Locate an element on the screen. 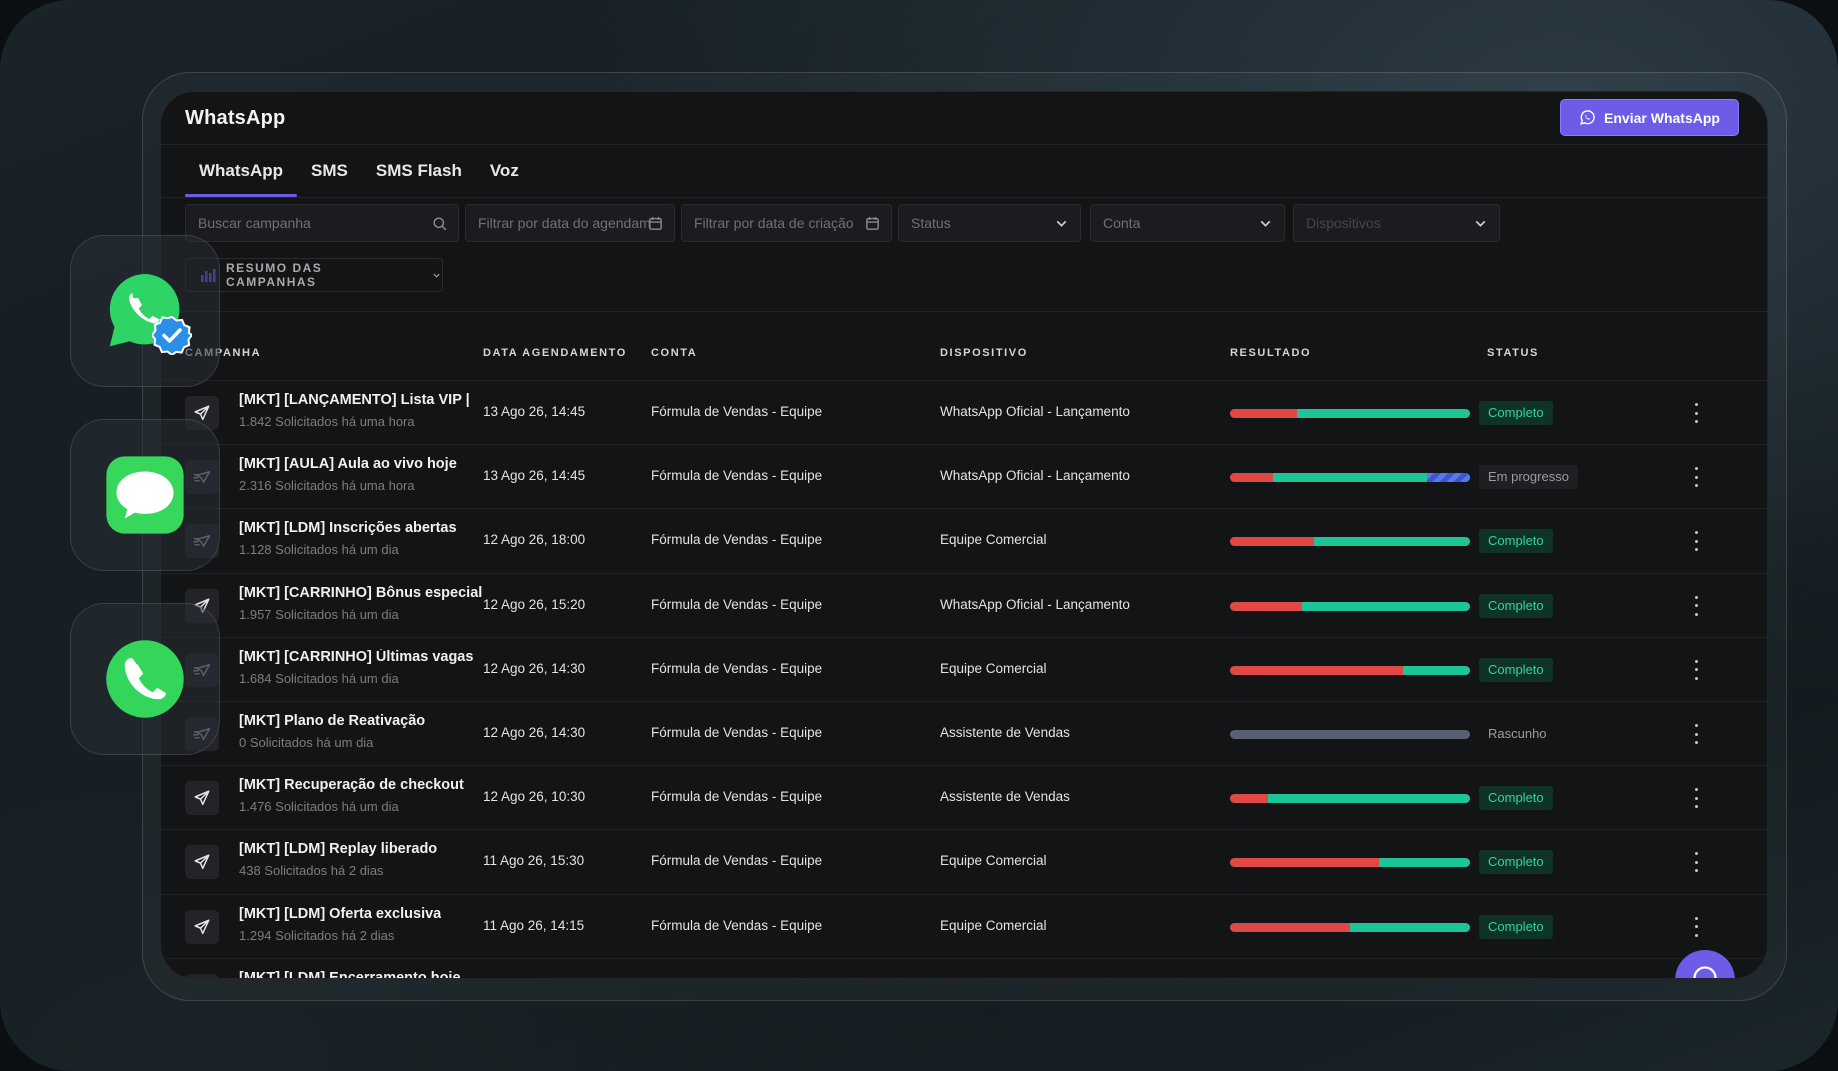  column-header-result: RESULTADO is located at coordinates (1270, 353).